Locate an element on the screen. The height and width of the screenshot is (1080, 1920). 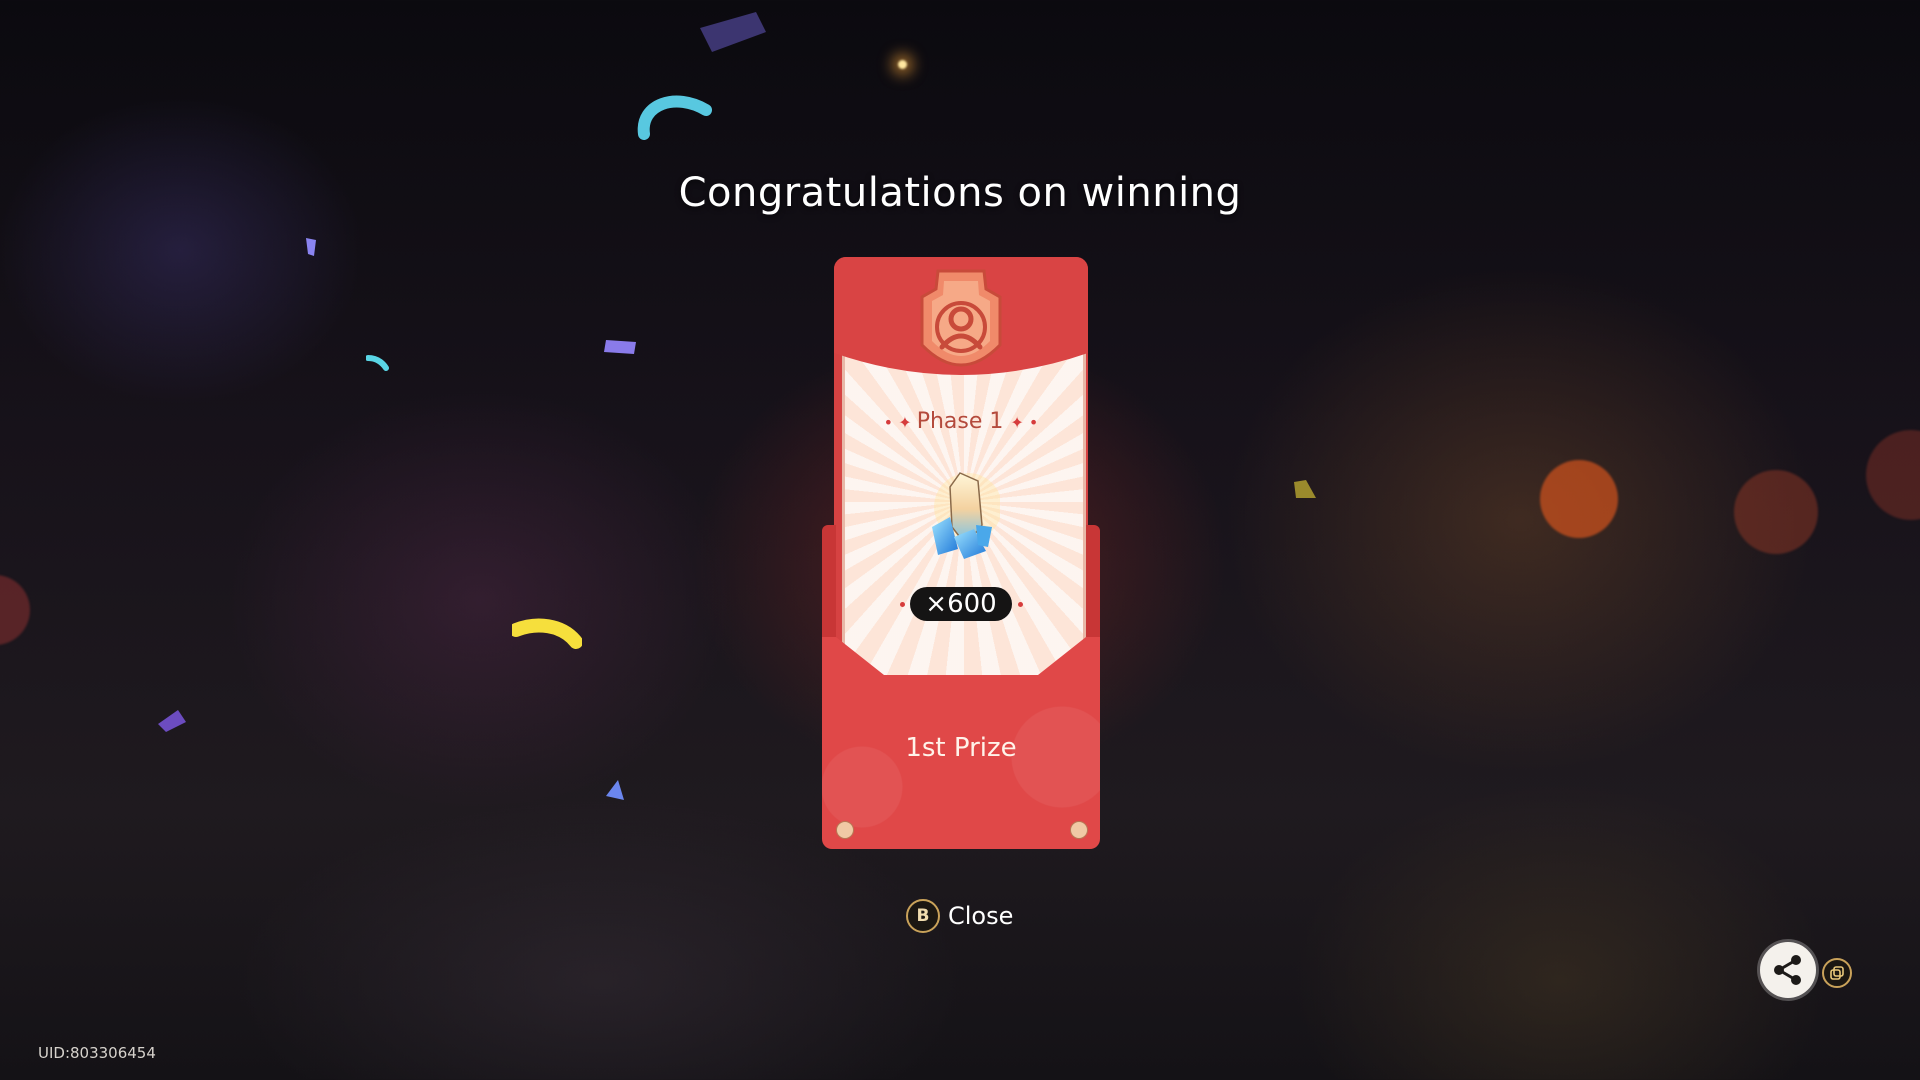
phase-label-row: • ✦ Phase 1 ✦ • is located at coordinates (961, 421).